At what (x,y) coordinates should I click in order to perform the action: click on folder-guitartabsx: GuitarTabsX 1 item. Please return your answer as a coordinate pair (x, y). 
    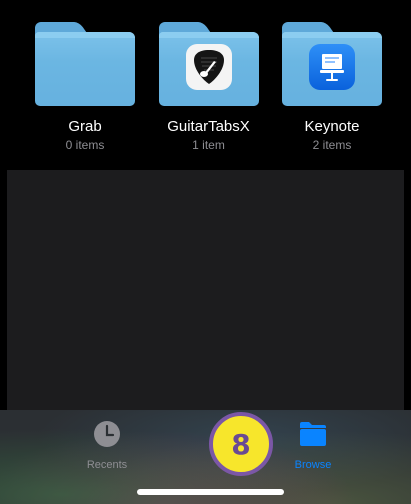
    Looking at the image, I should click on (209, 87).